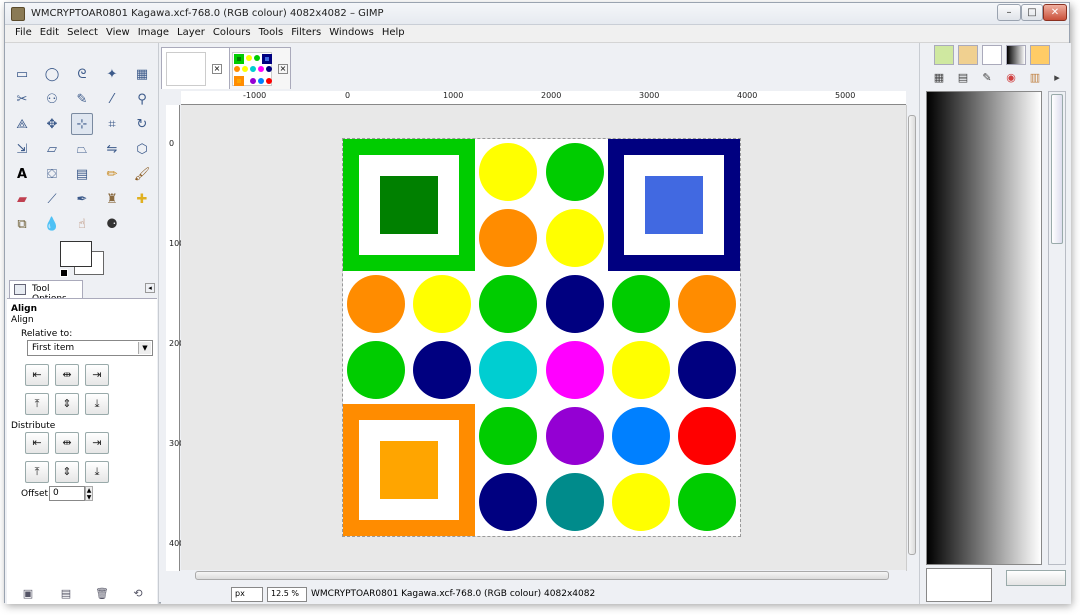 The height and width of the screenshot is (615, 1080). Describe the element at coordinates (351, 31) in the screenshot. I see `menu-windows: Windows` at that location.